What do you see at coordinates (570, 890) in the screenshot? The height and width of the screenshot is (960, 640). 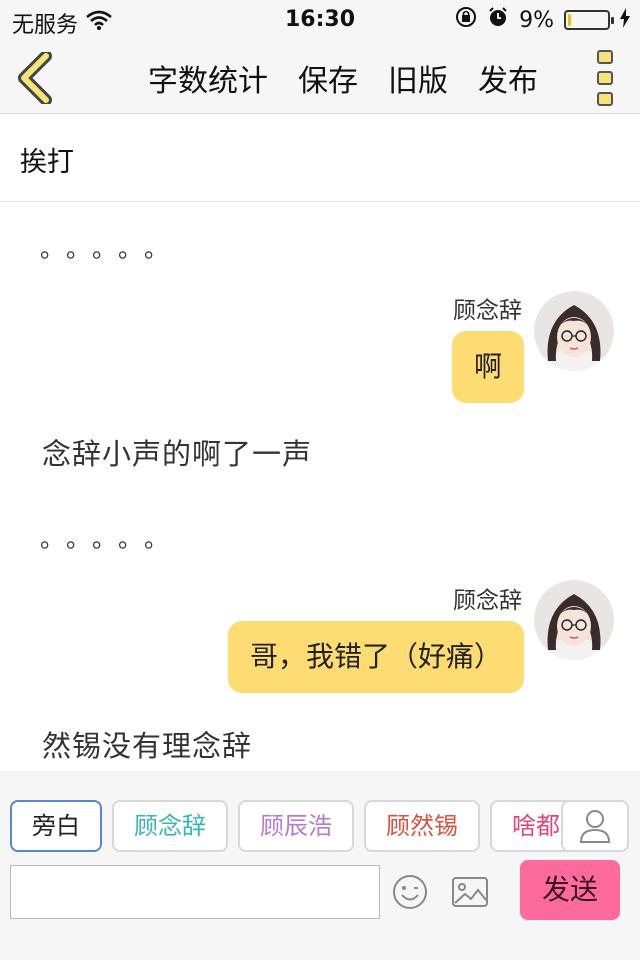 I see `send-button: 发送` at bounding box center [570, 890].